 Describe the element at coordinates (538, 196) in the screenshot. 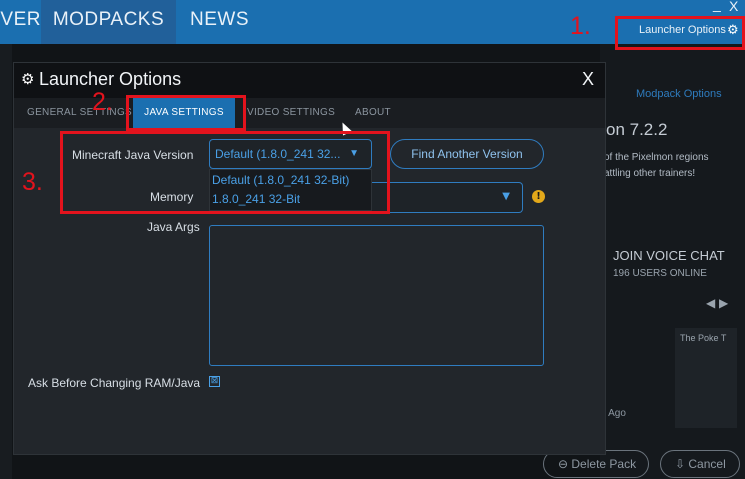

I see `warning-icon: !` at that location.